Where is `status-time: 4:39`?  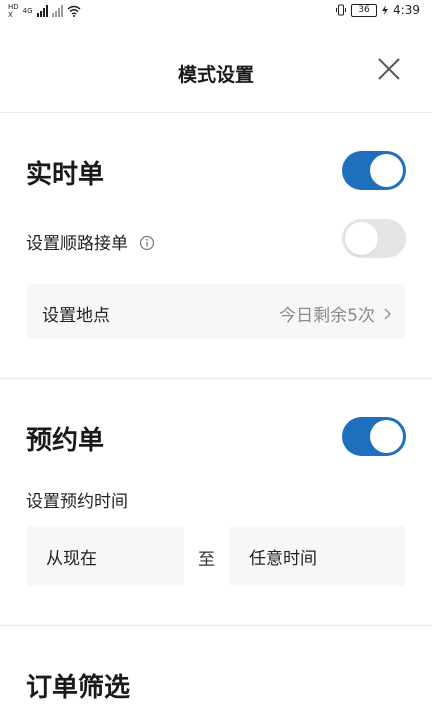
status-time: 4:39 is located at coordinates (406, 10).